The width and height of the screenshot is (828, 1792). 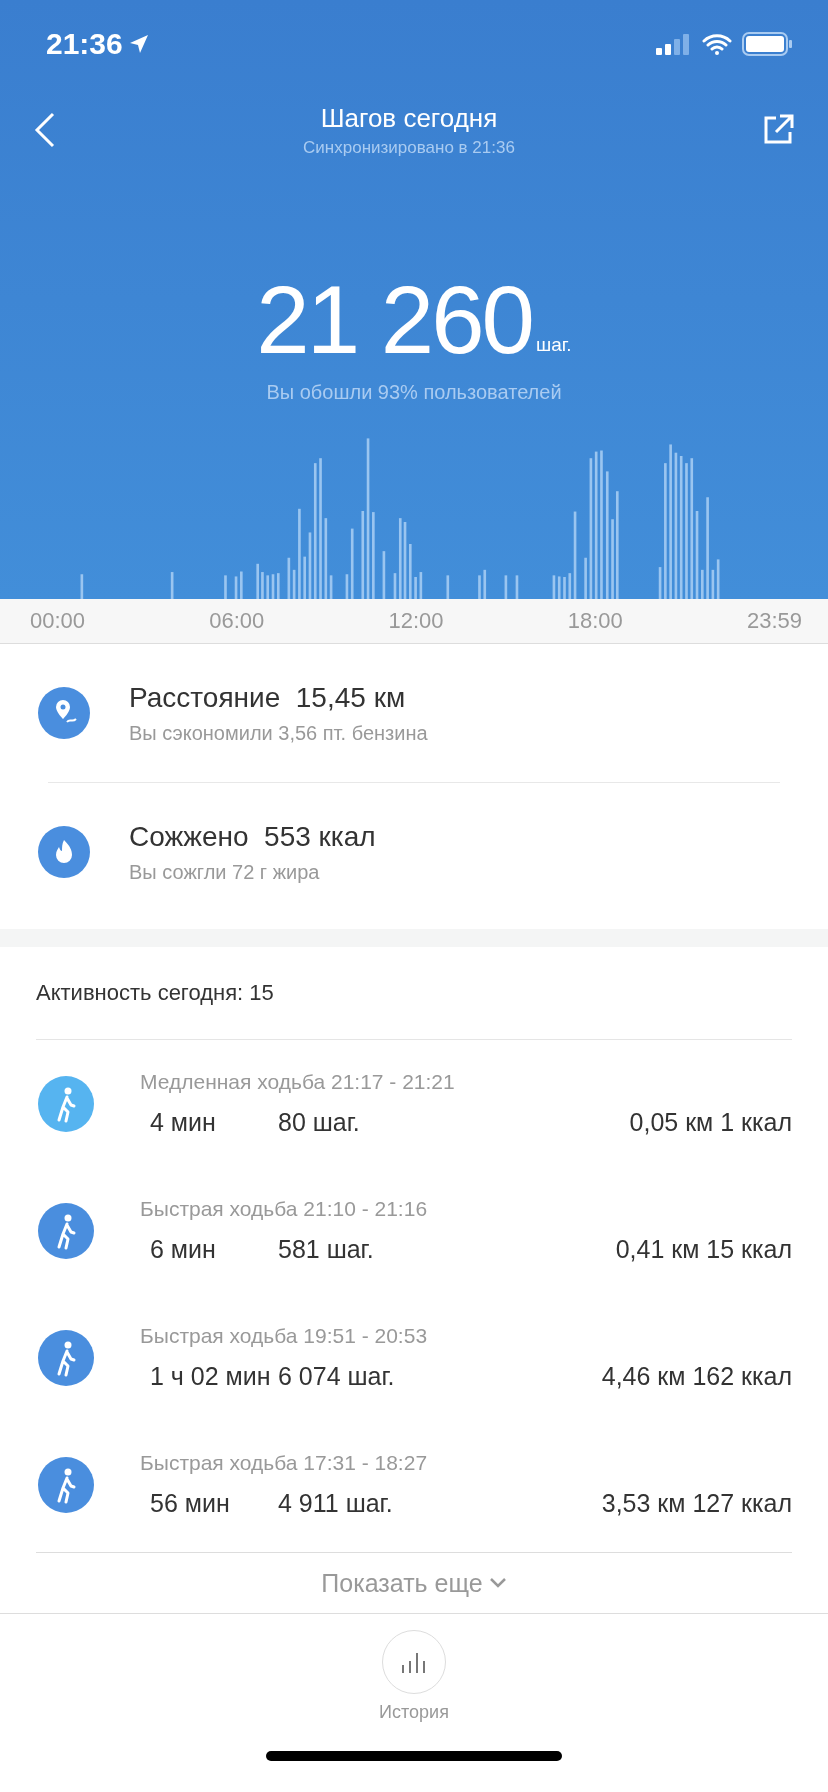 I want to click on activity-title: Быстрая ходьба 19:51 - 20:53, so click(x=284, y=1336).